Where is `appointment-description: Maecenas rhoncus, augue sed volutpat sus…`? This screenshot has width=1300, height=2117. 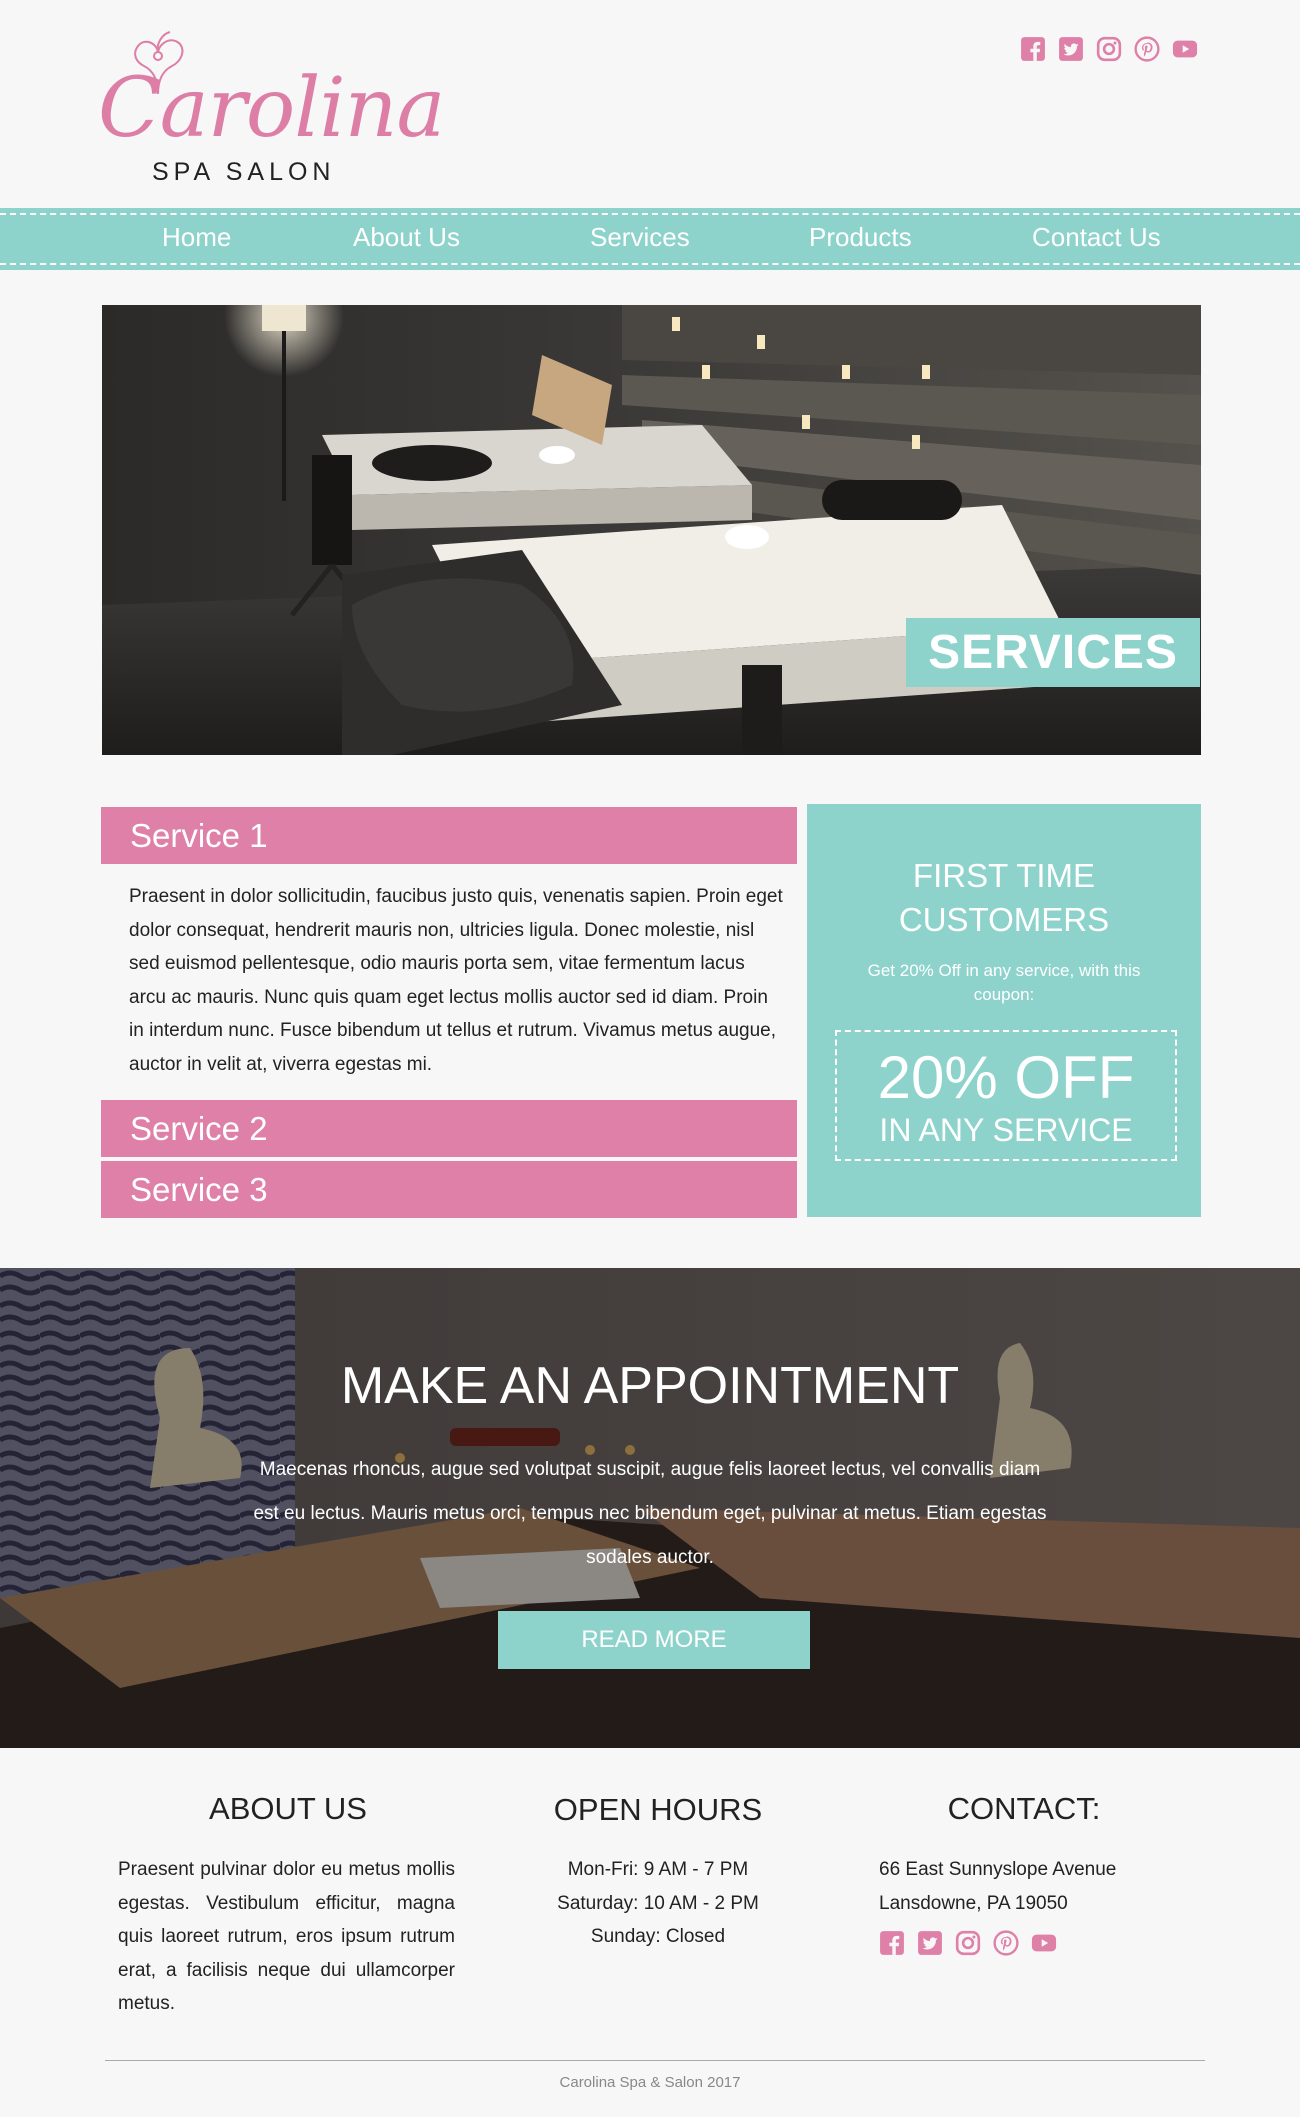
appointment-description: Maecenas rhoncus, augue sed volutpat sus… is located at coordinates (650, 1513).